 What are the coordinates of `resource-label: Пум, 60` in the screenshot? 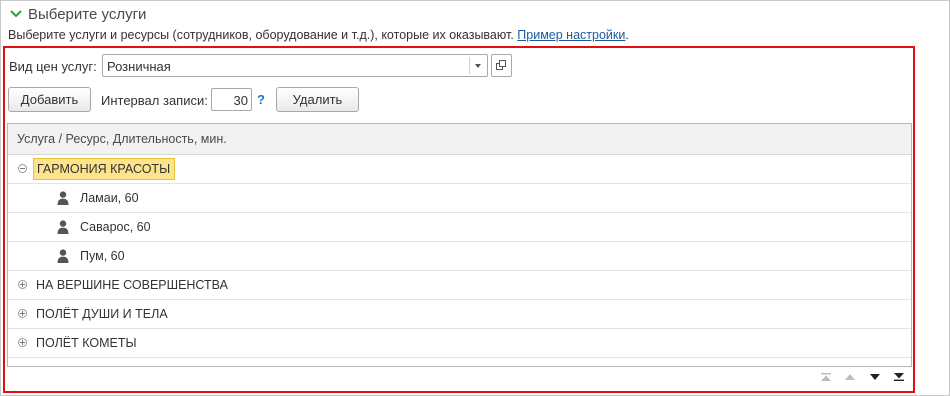 It's located at (102, 256).